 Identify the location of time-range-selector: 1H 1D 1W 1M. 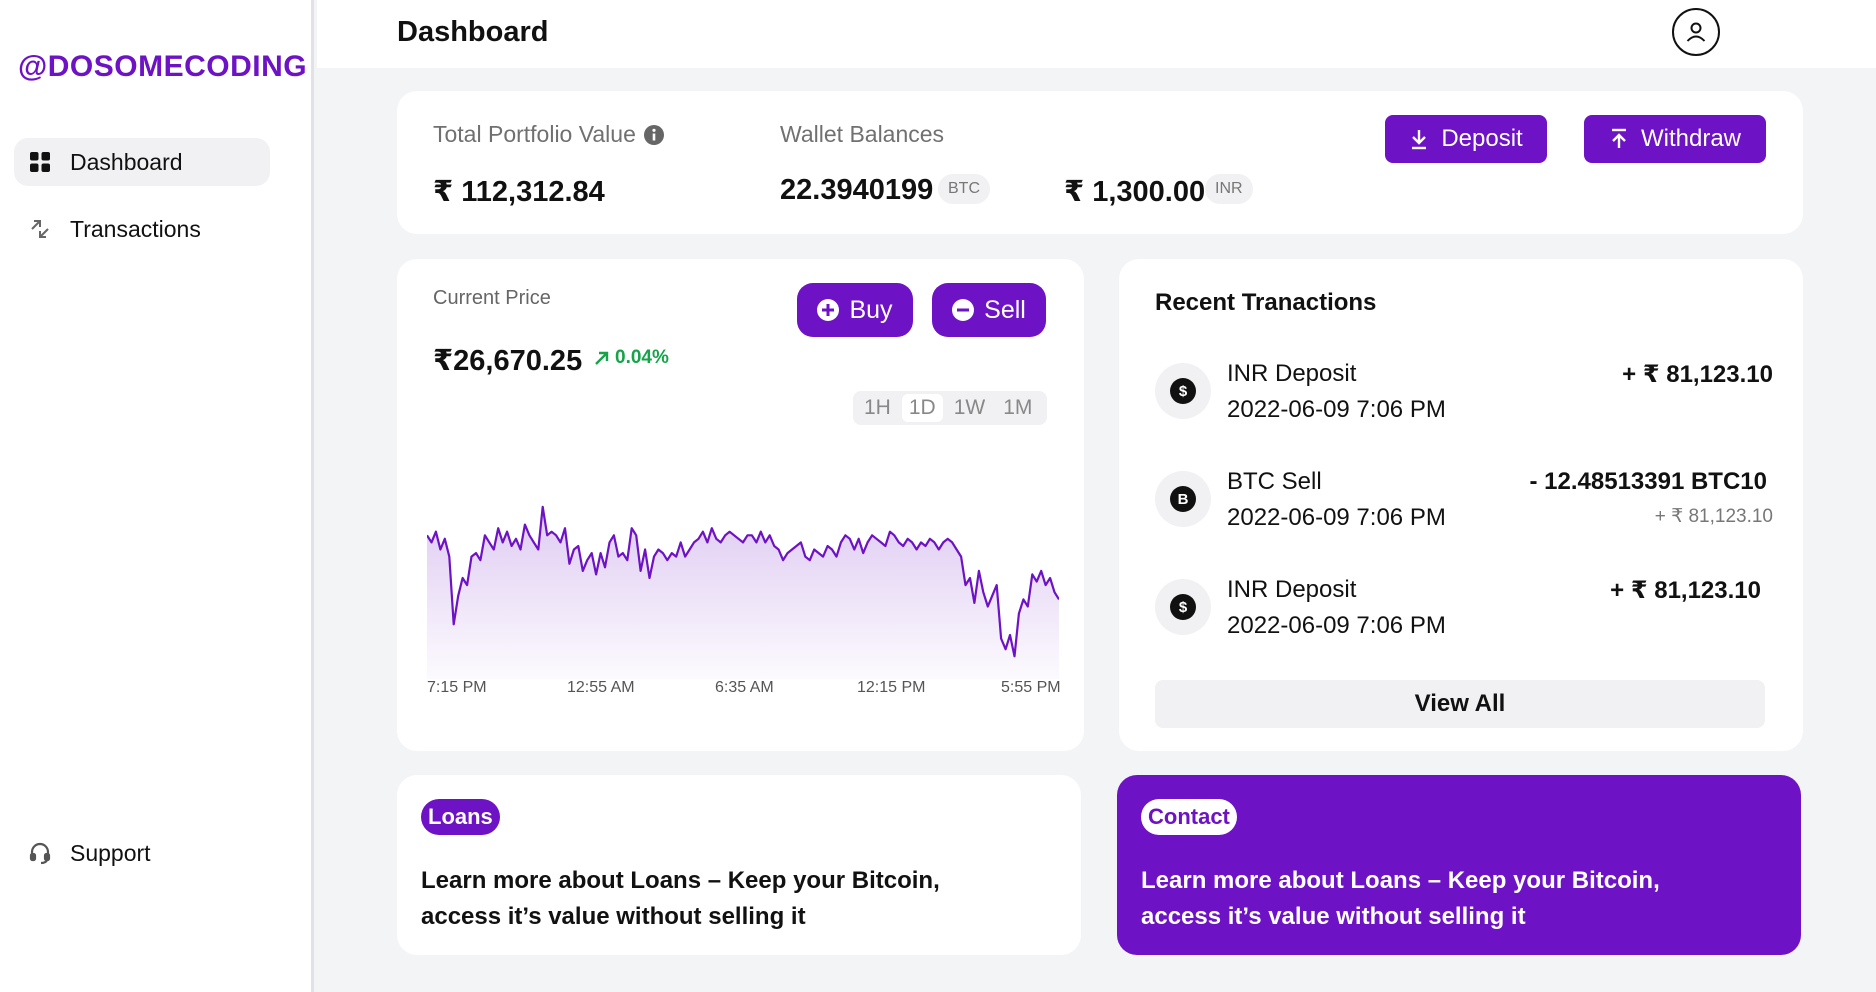
(950, 408).